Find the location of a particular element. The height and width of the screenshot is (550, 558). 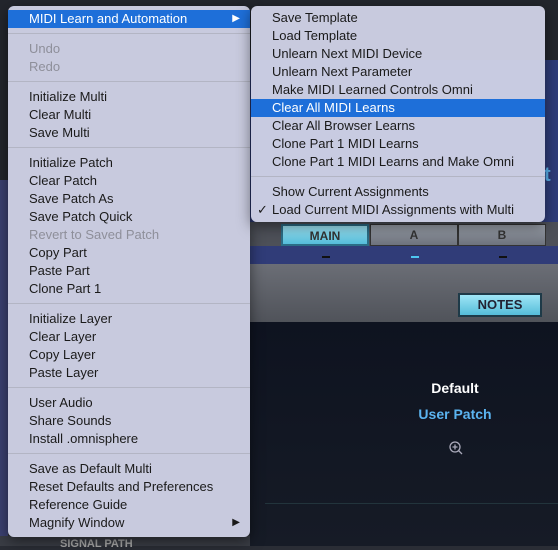

menu-item-save-template: Save Template is located at coordinates (398, 18).